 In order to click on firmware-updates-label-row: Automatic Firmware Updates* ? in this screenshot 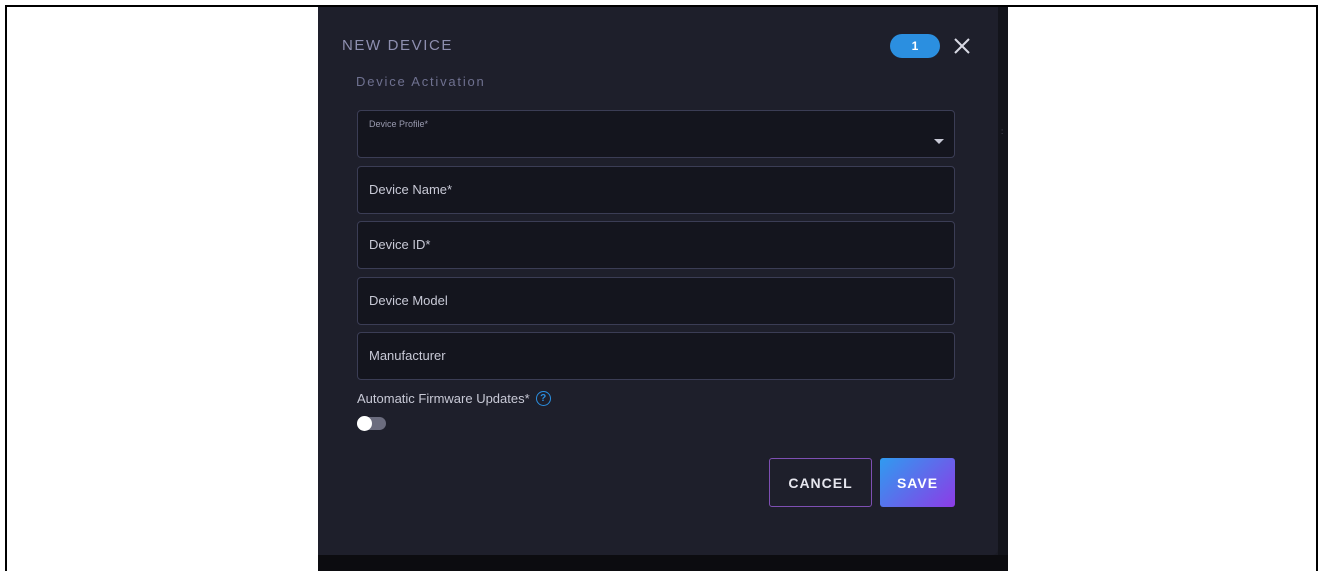, I will do `click(454, 398)`.